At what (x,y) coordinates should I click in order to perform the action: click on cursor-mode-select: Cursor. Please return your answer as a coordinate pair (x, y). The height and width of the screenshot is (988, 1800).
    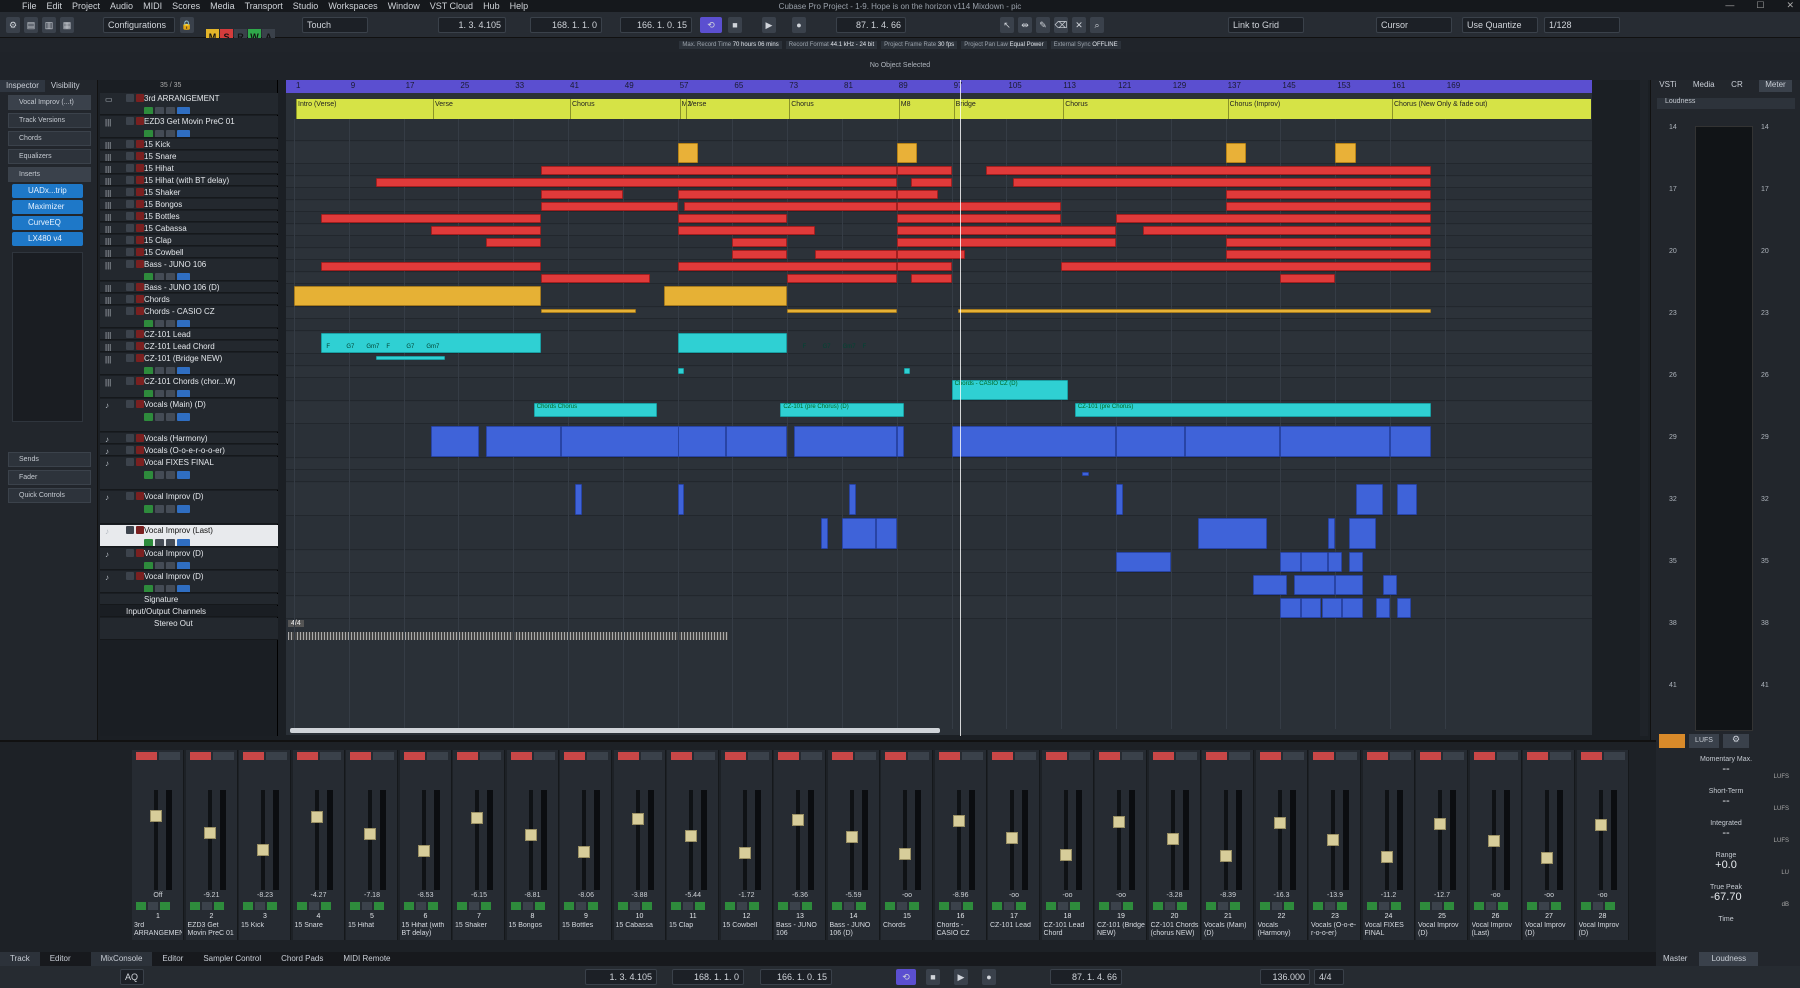
    Looking at the image, I should click on (1414, 25).